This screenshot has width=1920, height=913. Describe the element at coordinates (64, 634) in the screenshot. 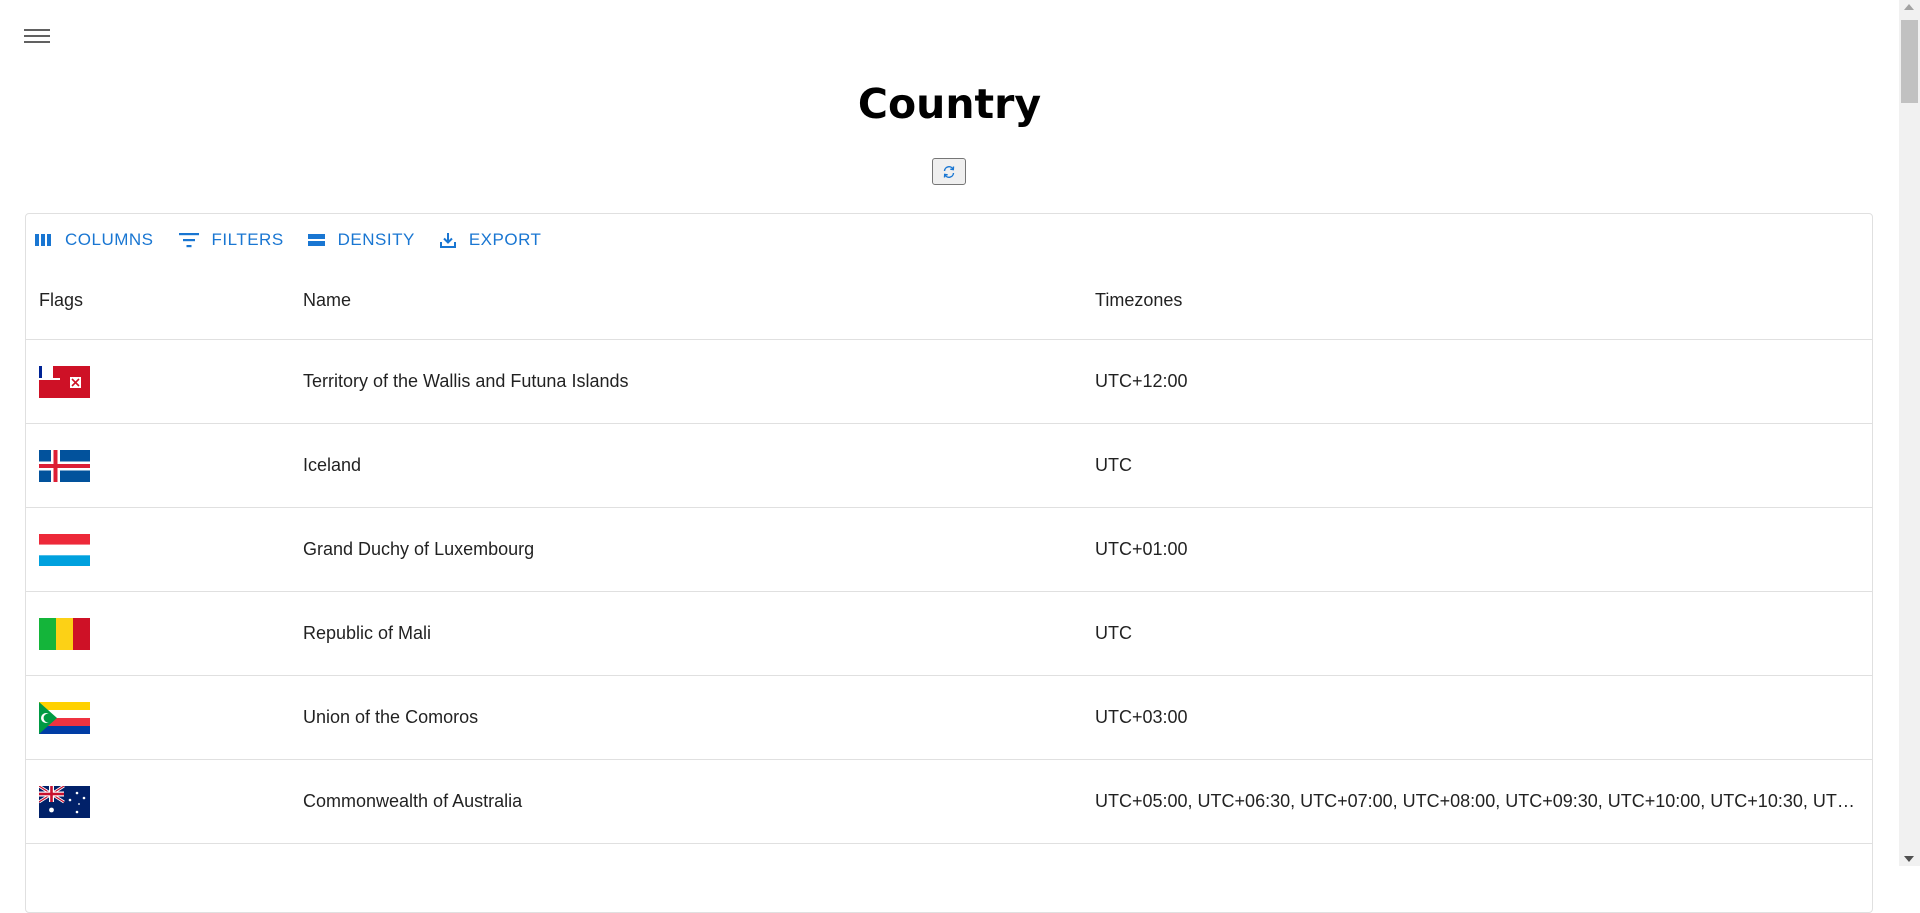

I see `flag-mali-icon` at that location.